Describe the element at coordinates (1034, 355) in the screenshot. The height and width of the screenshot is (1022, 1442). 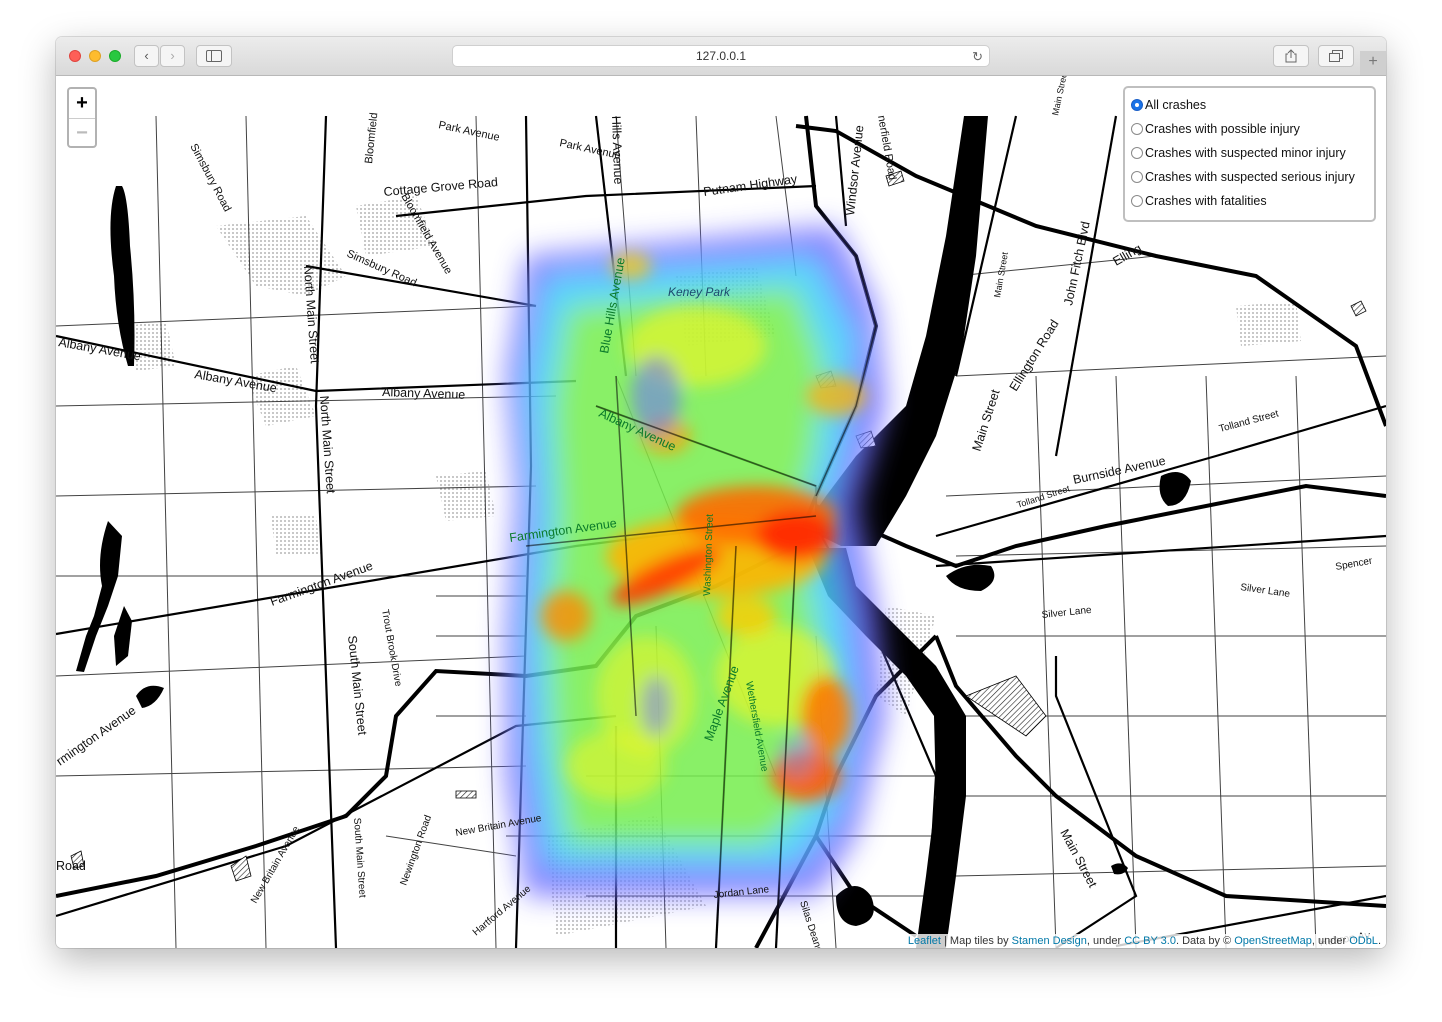
I see `street-label: Ellington Road` at that location.